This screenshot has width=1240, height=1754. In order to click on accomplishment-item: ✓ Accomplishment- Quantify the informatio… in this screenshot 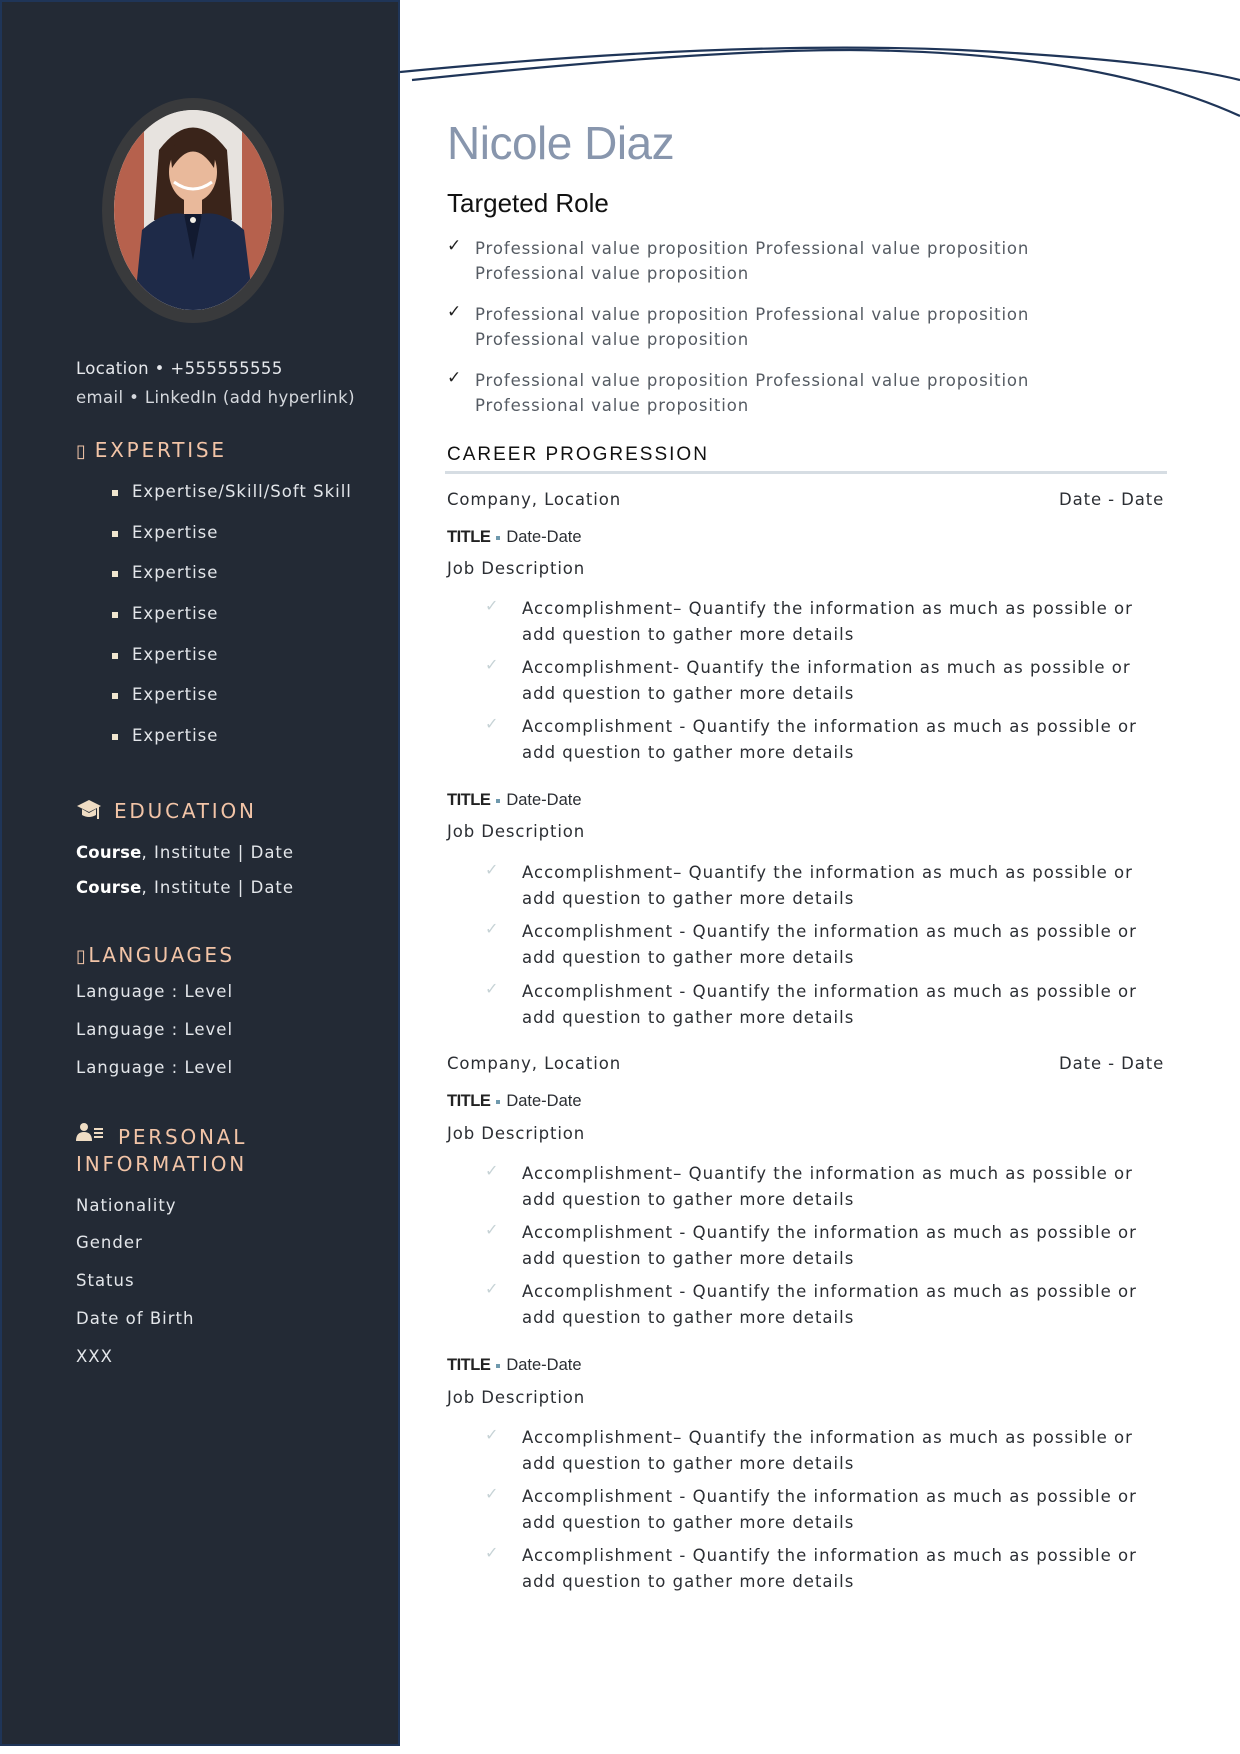, I will do `click(825, 680)`.